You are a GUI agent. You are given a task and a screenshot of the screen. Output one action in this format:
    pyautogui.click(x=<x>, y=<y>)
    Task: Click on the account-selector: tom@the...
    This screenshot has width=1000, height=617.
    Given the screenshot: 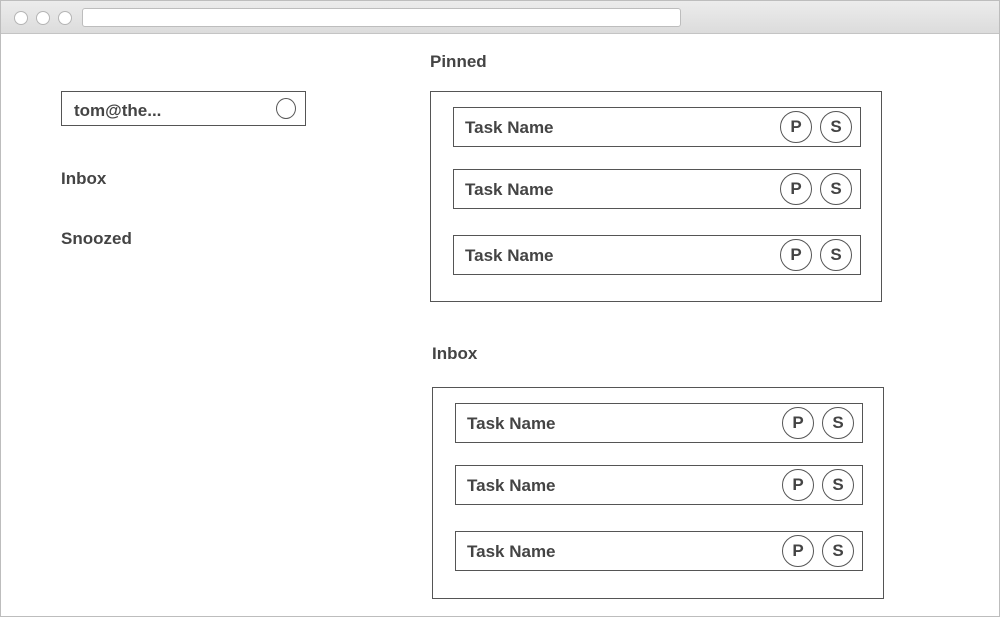 What is the action you would take?
    pyautogui.click(x=183, y=108)
    